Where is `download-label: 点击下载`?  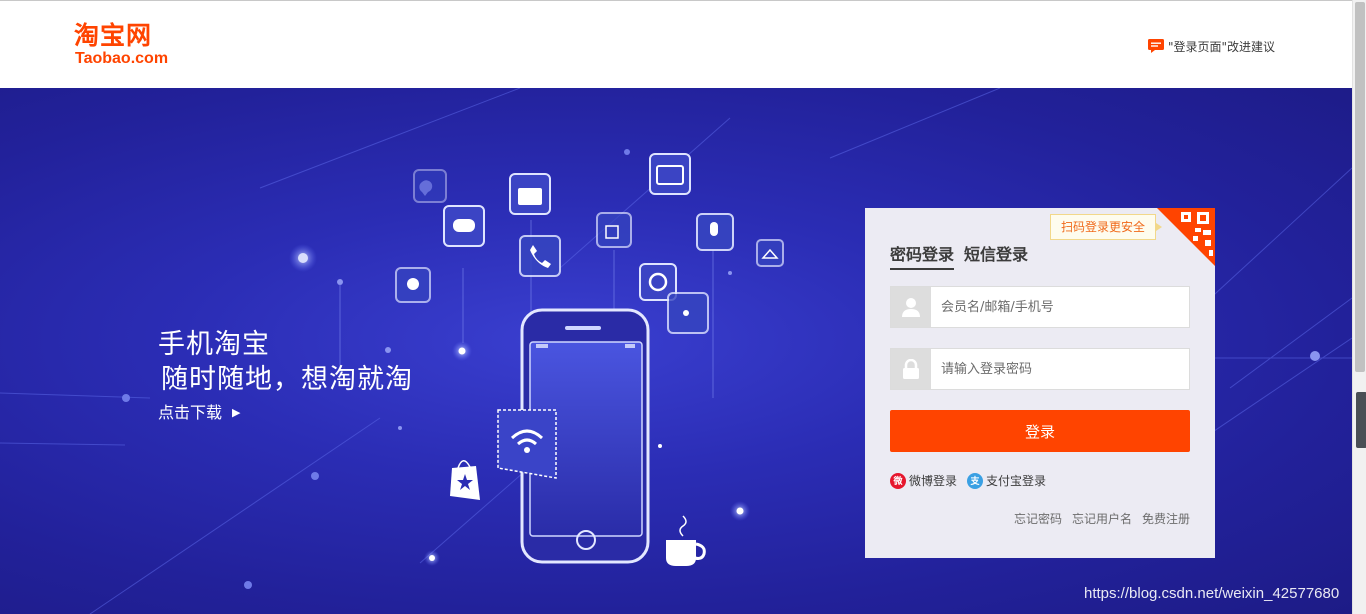 download-label: 点击下载 is located at coordinates (190, 412).